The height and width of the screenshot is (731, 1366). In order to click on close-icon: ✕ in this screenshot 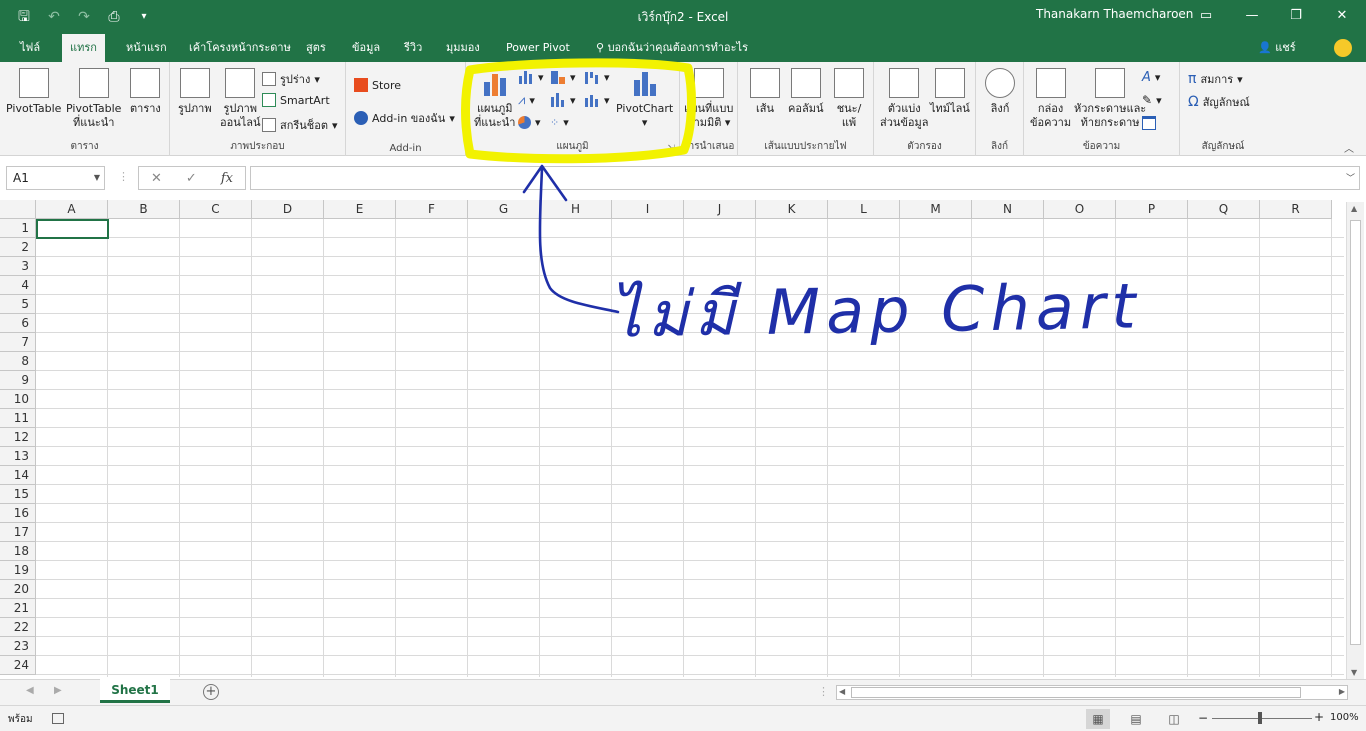, I will do `click(1342, 16)`.